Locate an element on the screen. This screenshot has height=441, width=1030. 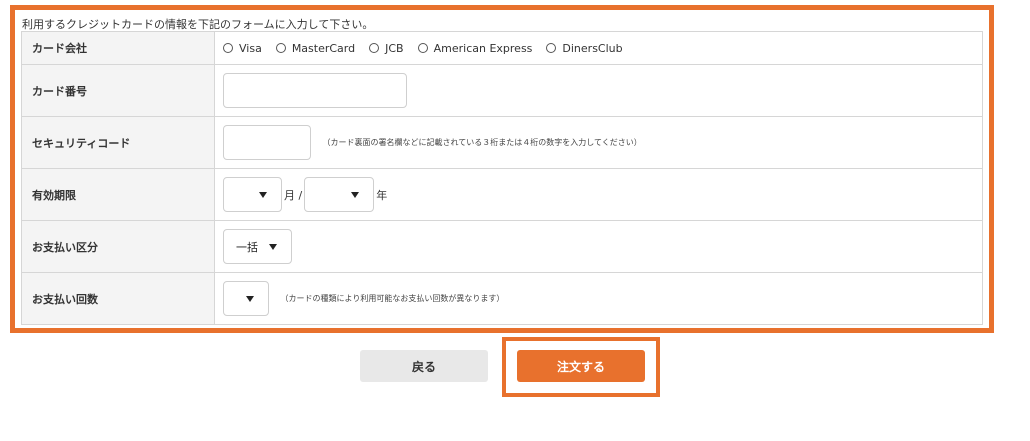
radio-dinersclub: DinersClub is located at coordinates (584, 48).